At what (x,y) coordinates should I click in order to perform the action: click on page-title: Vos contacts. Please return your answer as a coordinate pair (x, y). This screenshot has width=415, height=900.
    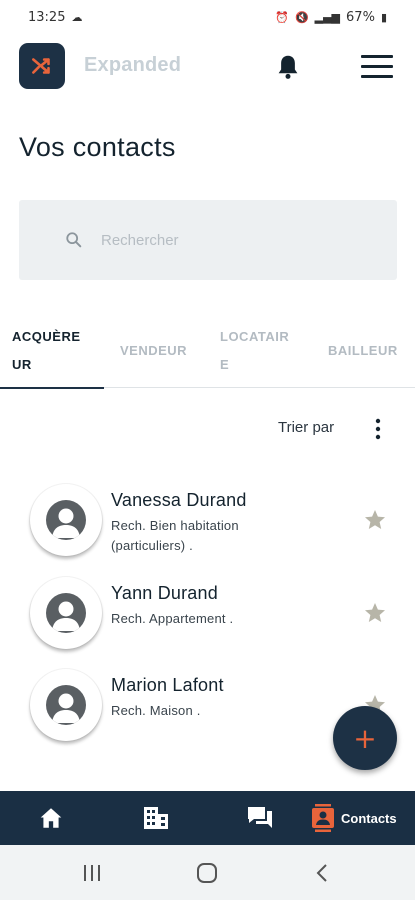
    Looking at the image, I should click on (97, 147).